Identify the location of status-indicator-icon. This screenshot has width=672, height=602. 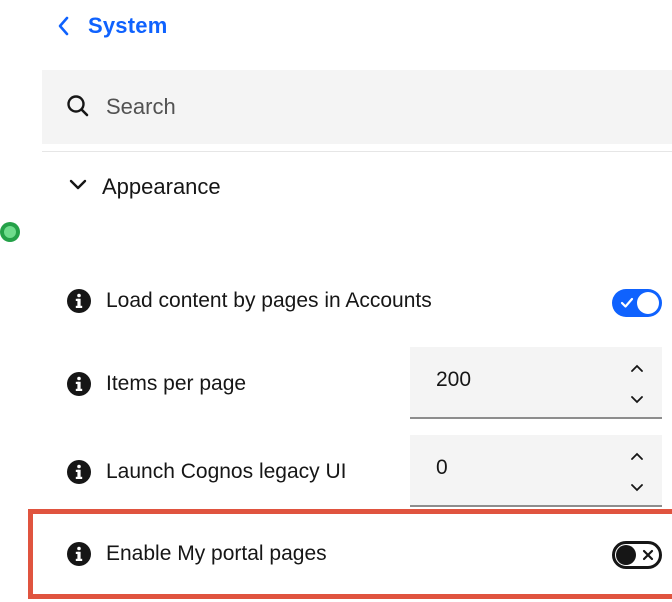
(11, 232).